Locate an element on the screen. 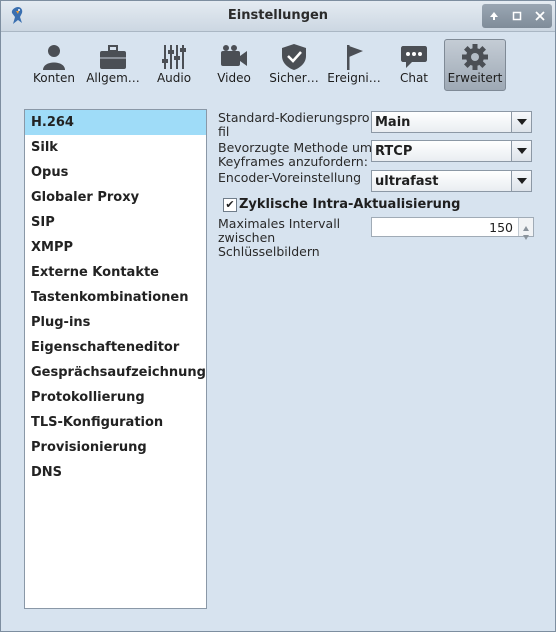 The width and height of the screenshot is (556, 632). gear-icon is located at coordinates (475, 57).